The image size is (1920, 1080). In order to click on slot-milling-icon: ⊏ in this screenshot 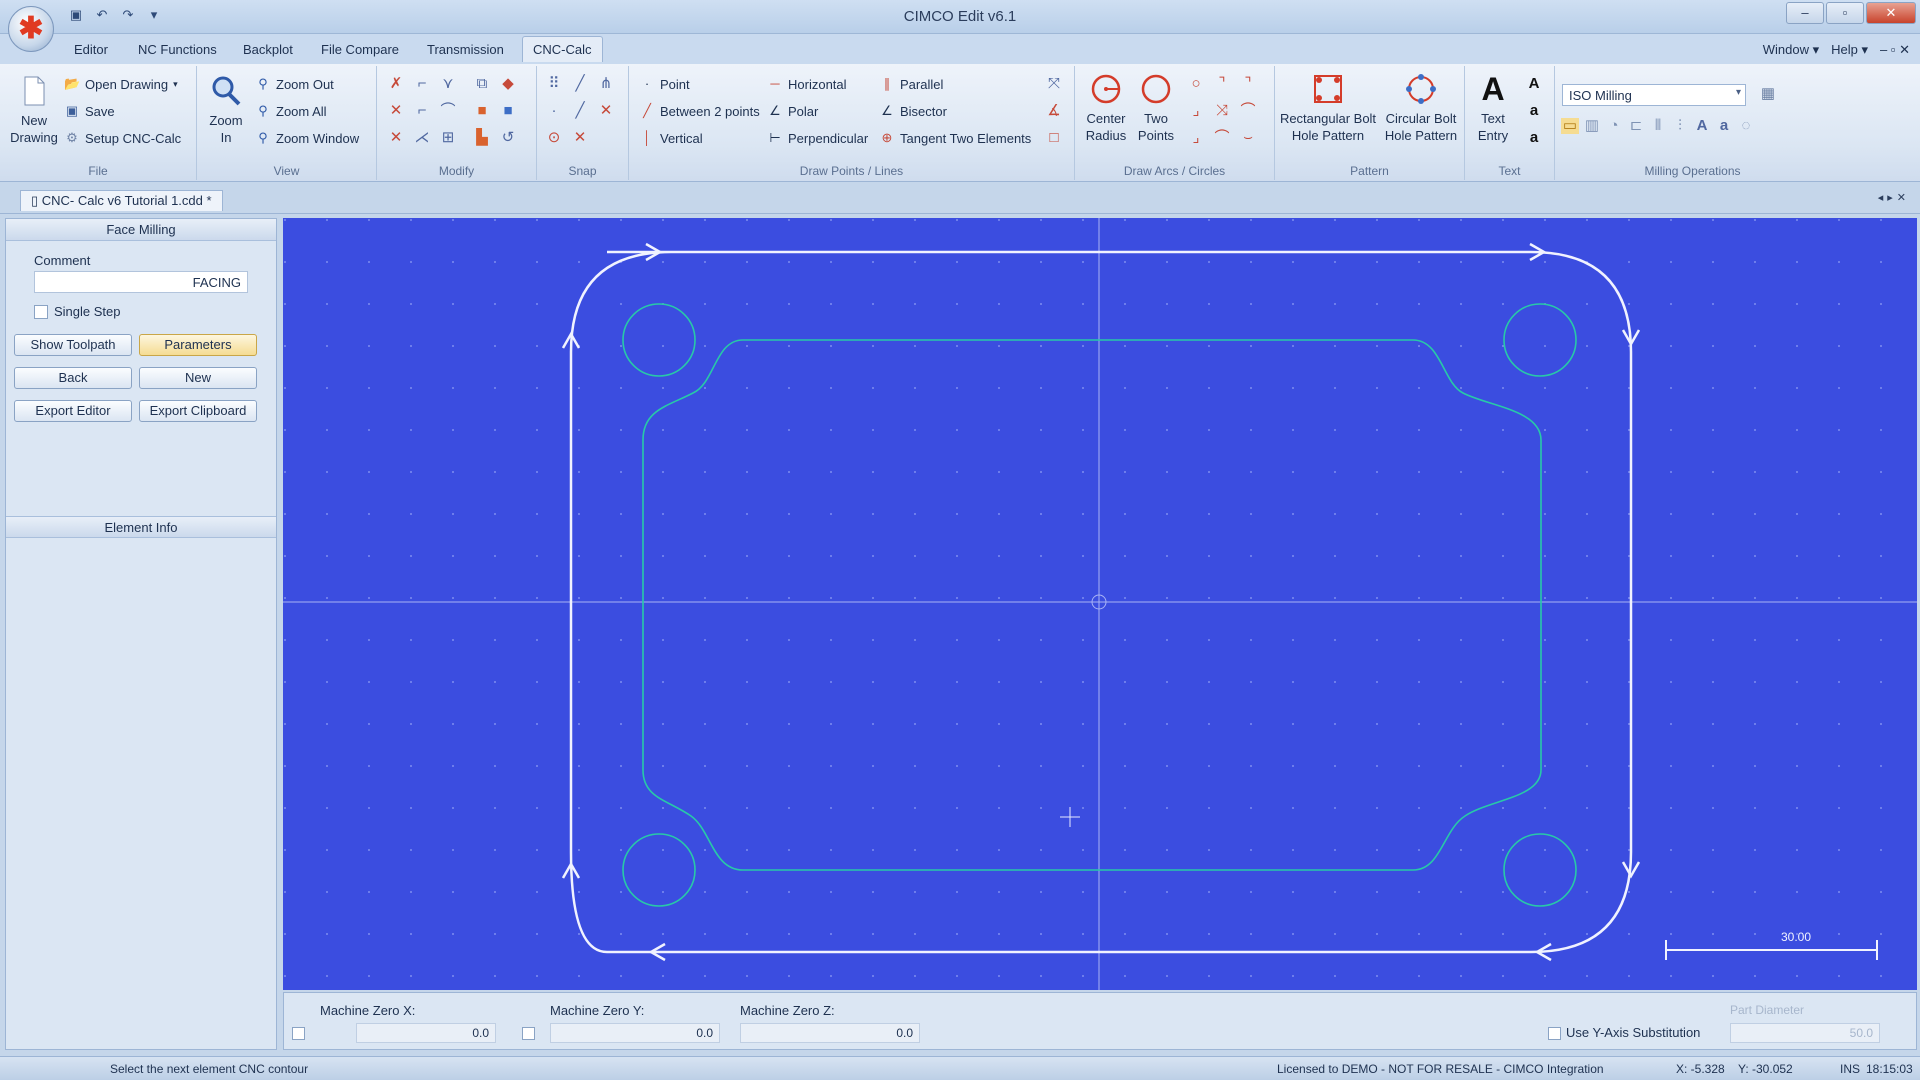, I will do `click(1636, 126)`.